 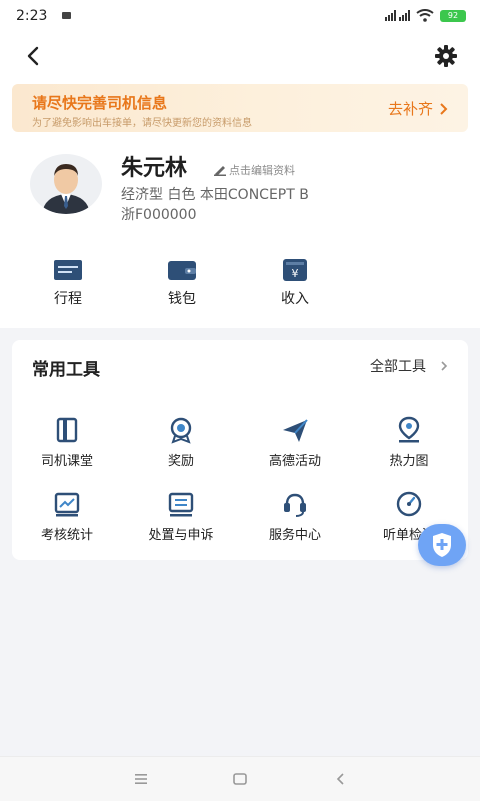 What do you see at coordinates (181, 535) in the screenshot?
I see `tool-label: 处置与申诉` at bounding box center [181, 535].